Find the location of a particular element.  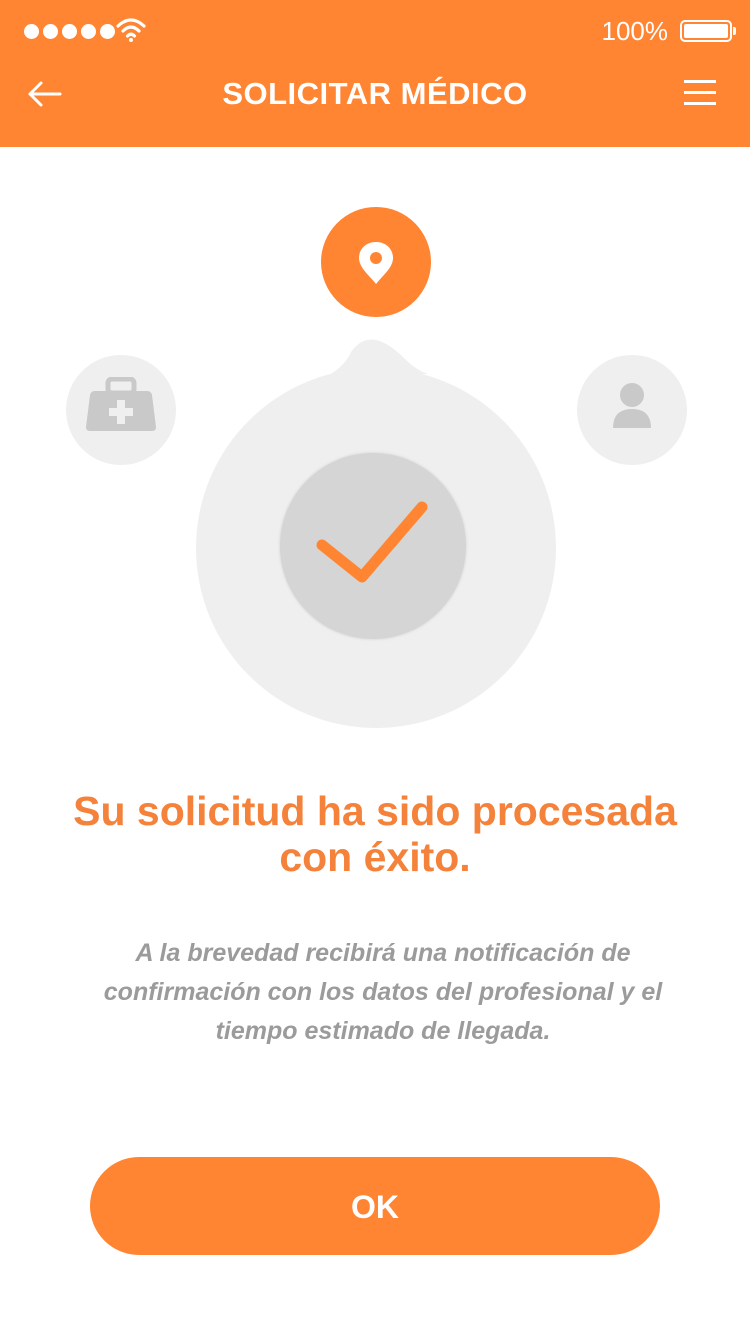

page-title: SOLICITAR MÉDICO is located at coordinates (375, 93).